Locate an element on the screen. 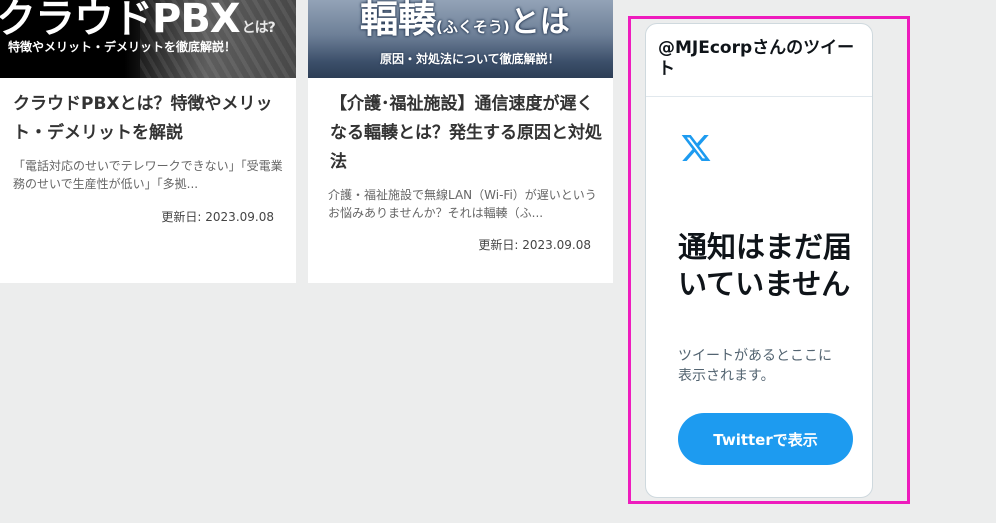  thumbnail-title: 輻輳(ふくそう)とは is located at coordinates (465, 20).